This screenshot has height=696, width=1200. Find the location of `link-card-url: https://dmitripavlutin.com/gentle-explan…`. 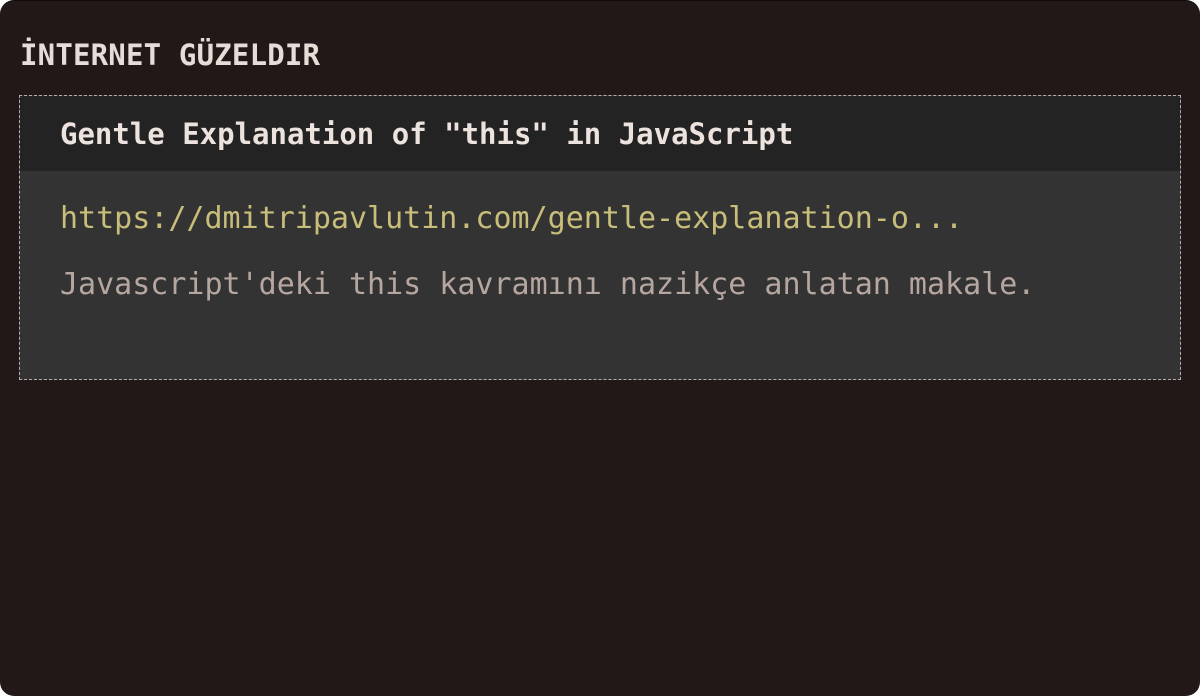

link-card-url: https://dmitripavlutin.com/gentle-explan… is located at coordinates (600, 219).